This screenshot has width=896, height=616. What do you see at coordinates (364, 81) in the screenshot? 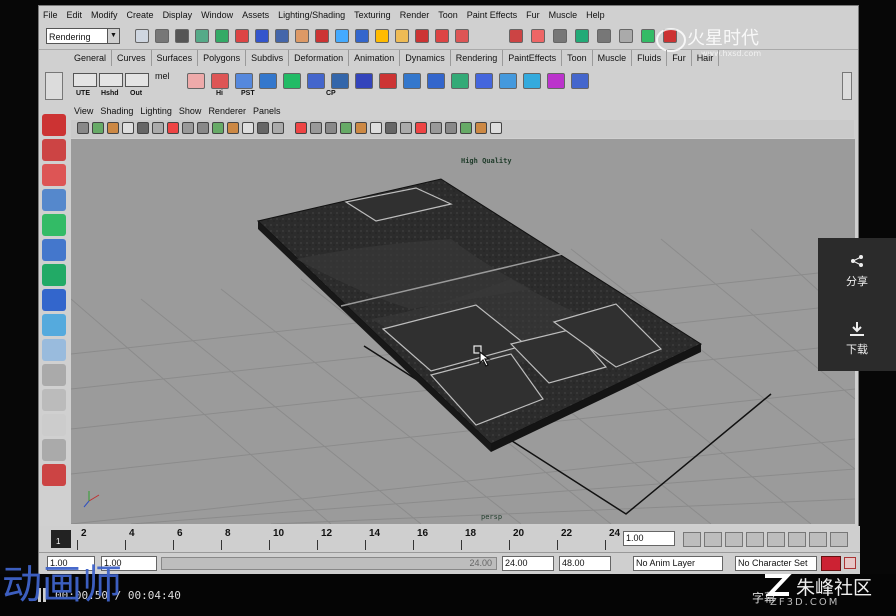
I see `shelf-tool-8-icon` at bounding box center [364, 81].